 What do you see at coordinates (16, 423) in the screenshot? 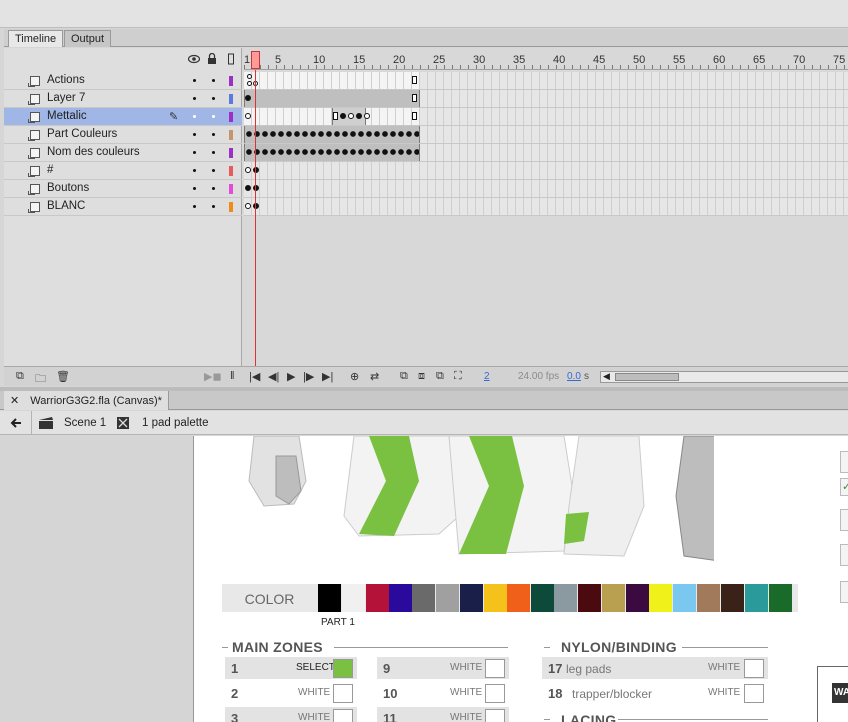
I see `back-arrow-icon` at bounding box center [16, 423].